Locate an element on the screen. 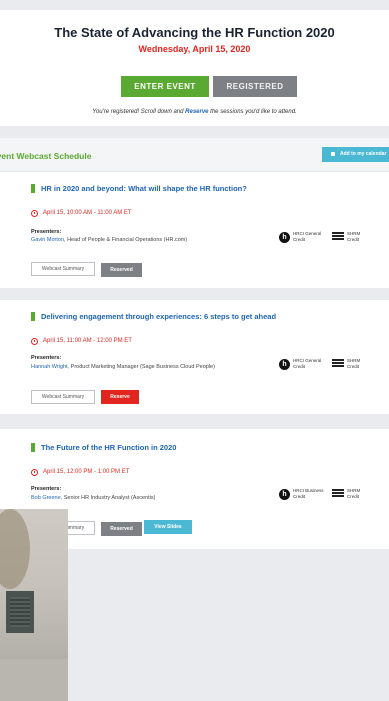  background-photo is located at coordinates (34, 605).